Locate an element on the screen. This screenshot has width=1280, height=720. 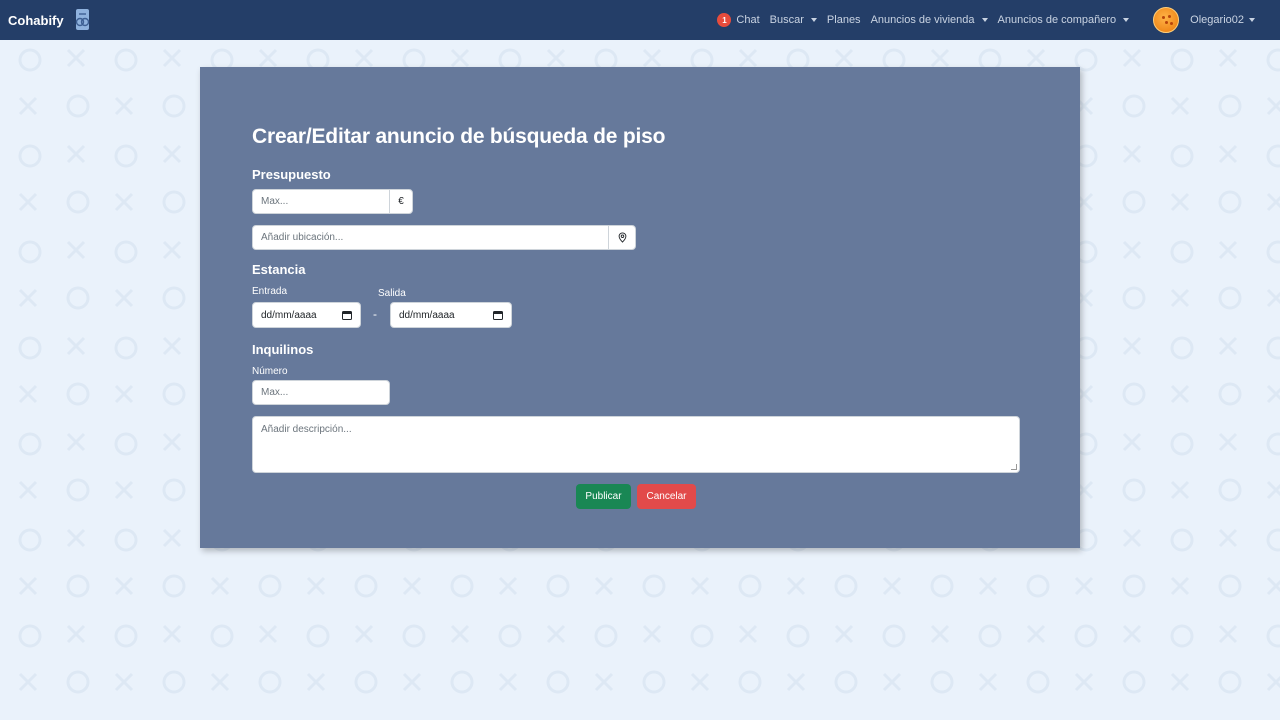
presupuesto-heading: Presupuesto is located at coordinates (291, 174).